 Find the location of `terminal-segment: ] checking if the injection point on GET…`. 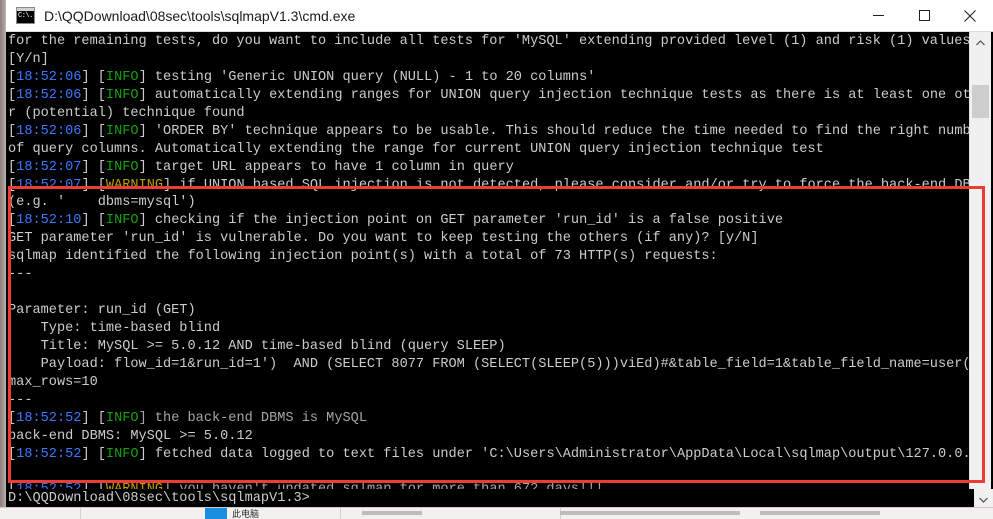

terminal-segment: ] checking if the injection point on GET… is located at coordinates (461, 221).